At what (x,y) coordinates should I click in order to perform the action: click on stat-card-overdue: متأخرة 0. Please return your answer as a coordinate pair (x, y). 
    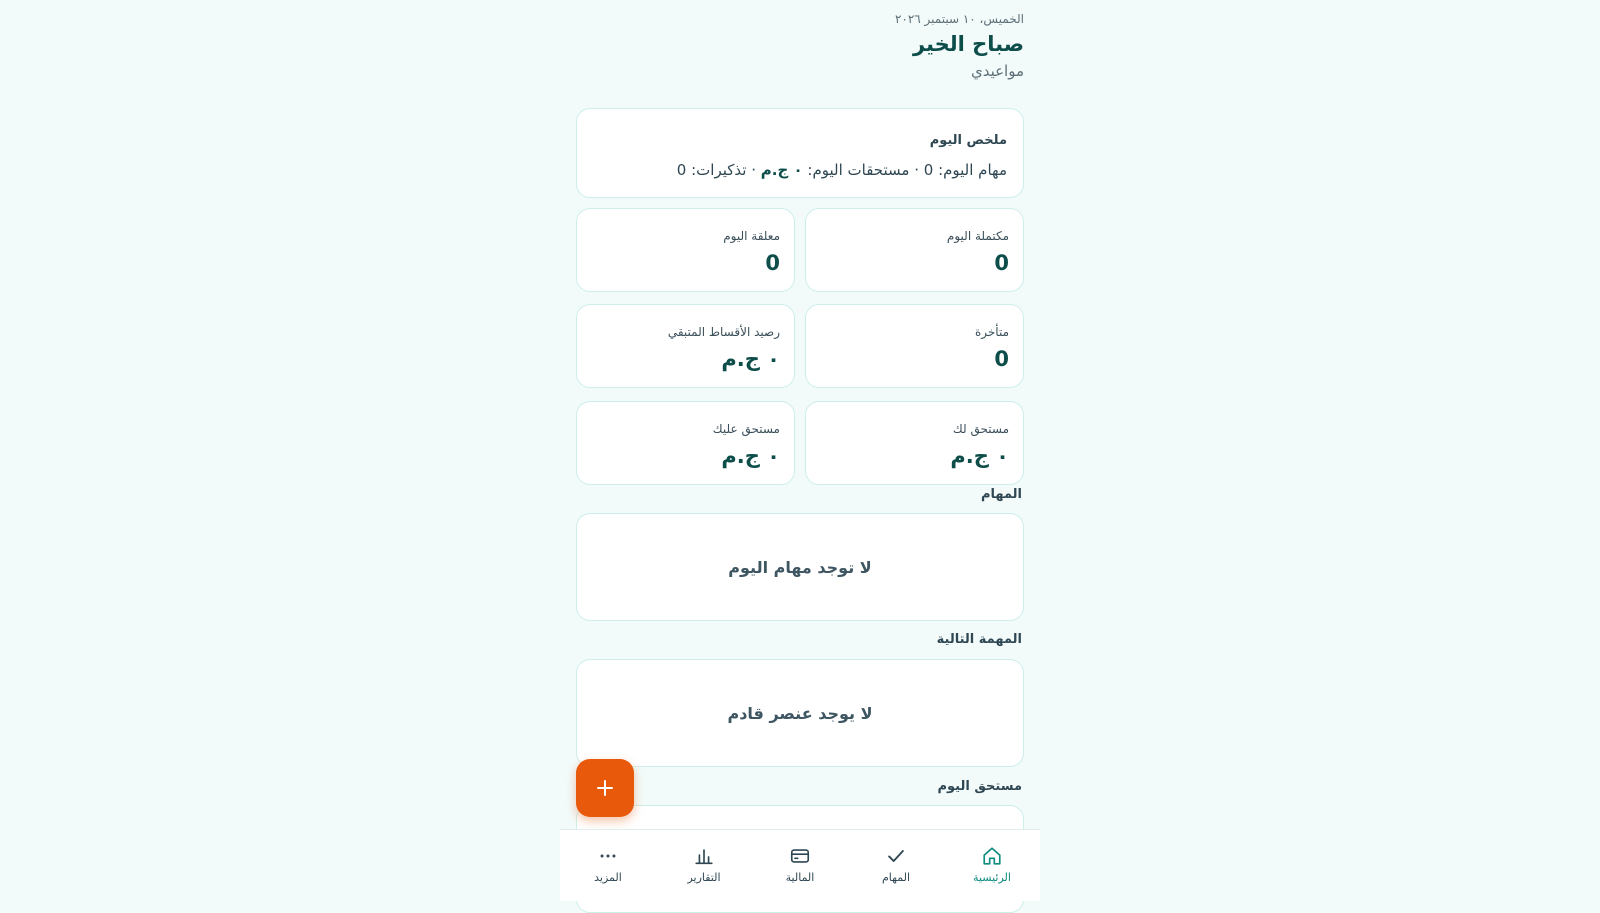
    Looking at the image, I should click on (914, 346).